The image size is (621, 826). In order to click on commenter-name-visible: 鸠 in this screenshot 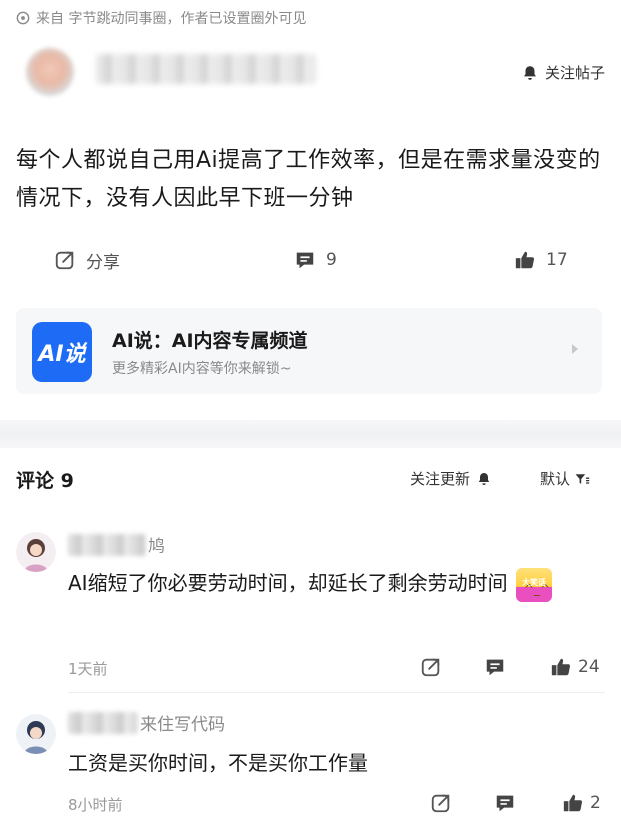, I will do `click(156, 547)`.